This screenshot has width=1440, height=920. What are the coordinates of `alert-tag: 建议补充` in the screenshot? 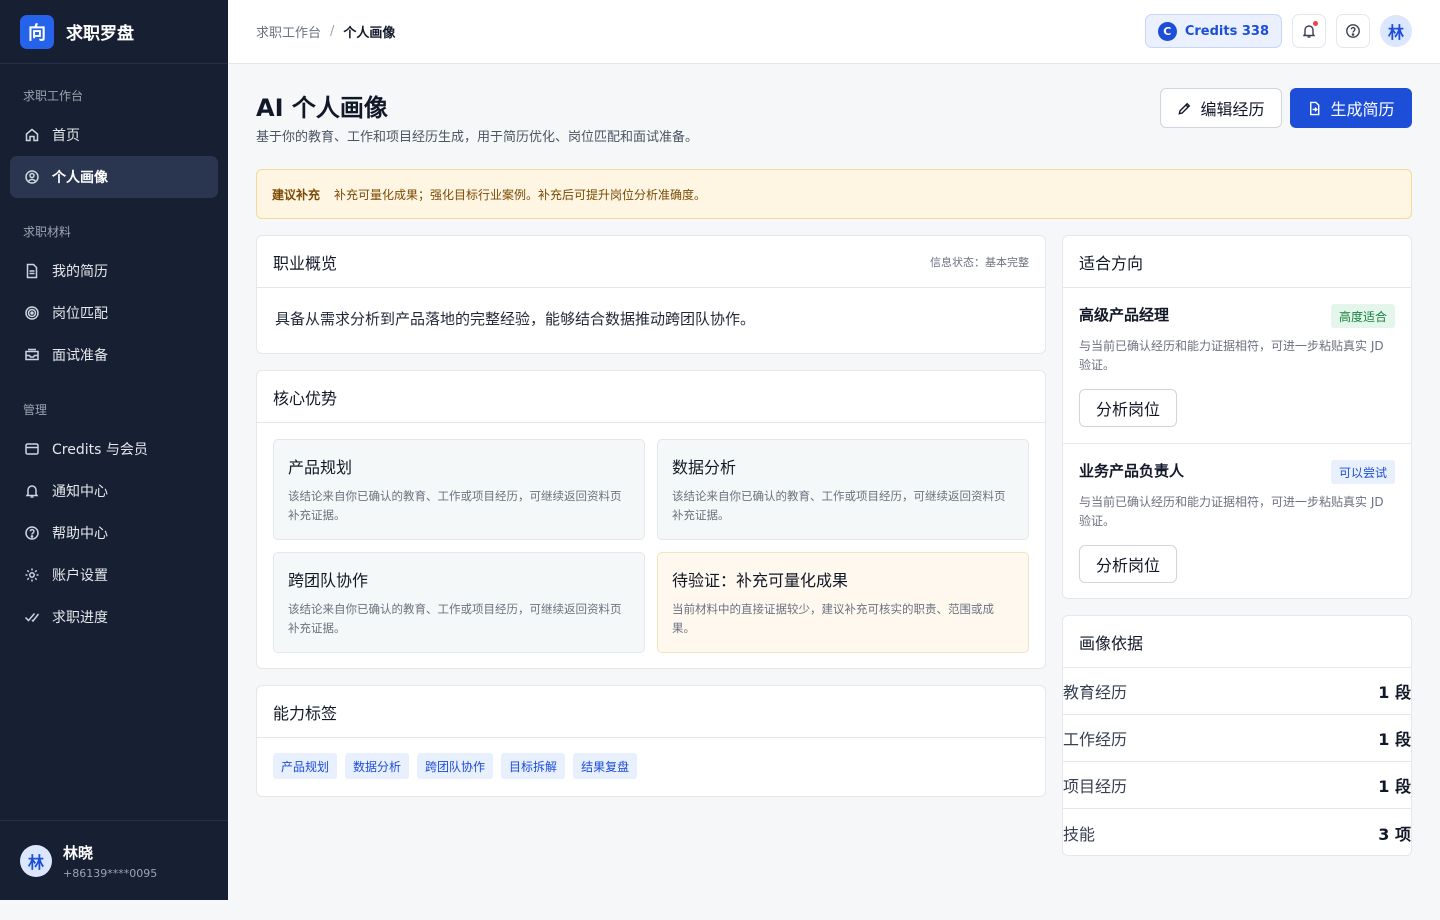 It's located at (296, 194).